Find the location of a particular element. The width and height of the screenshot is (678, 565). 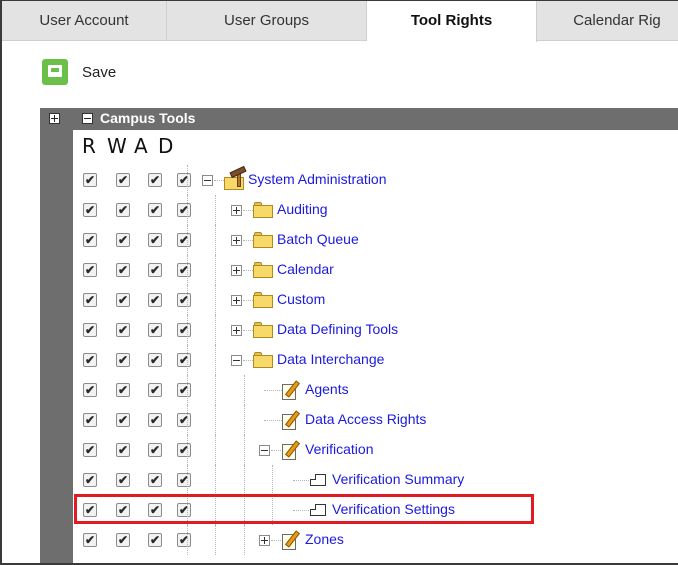

tree-row-data-access-rights: ✔ ✔ ✔ ✔ Data Access Rights is located at coordinates (375, 420).